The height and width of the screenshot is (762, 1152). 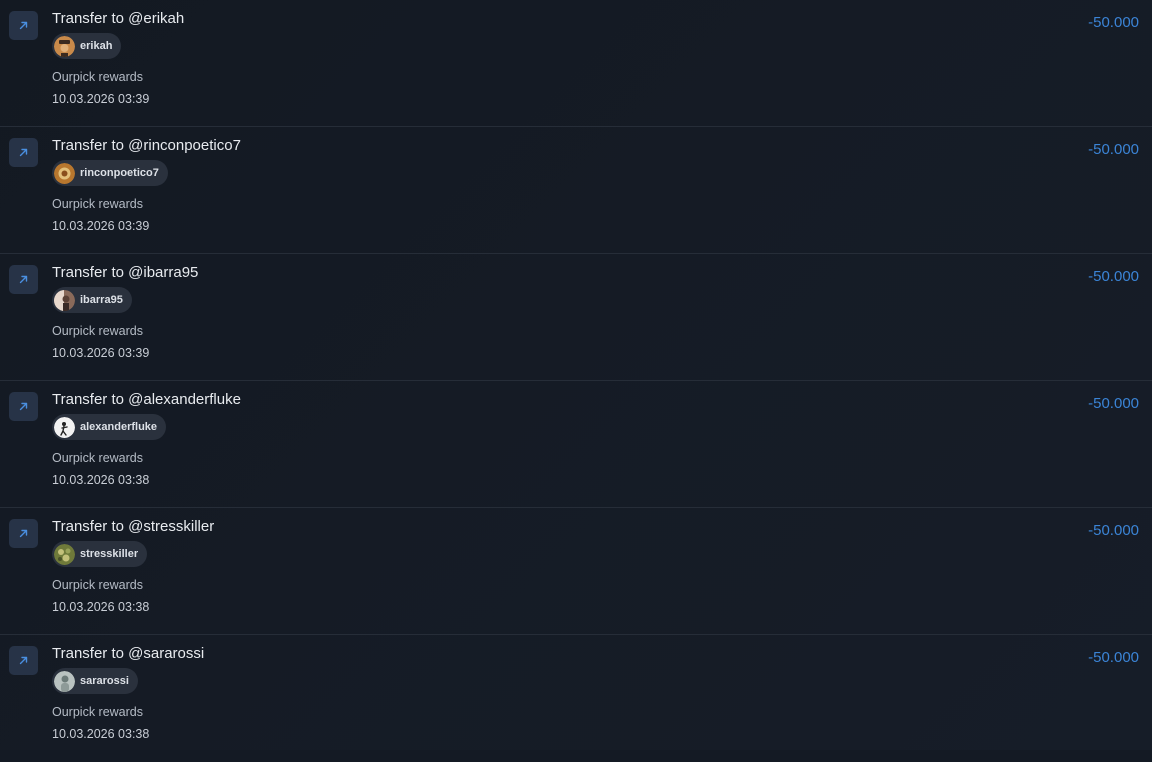 I want to click on user-chip: alexanderfluke, so click(x=109, y=427).